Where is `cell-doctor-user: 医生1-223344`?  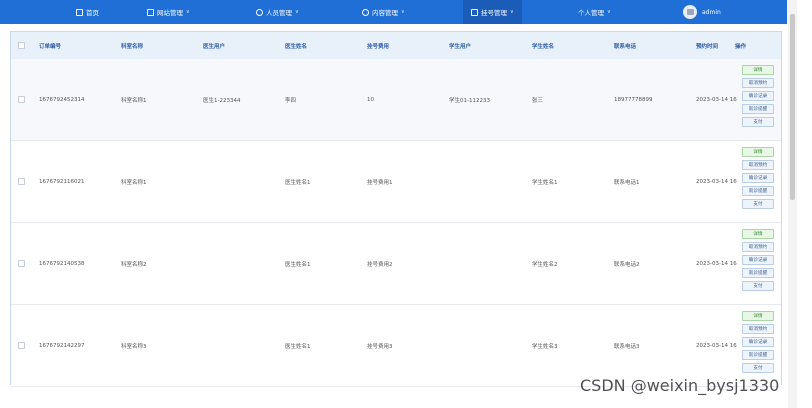 cell-doctor-user: 医生1-223344 is located at coordinates (222, 101).